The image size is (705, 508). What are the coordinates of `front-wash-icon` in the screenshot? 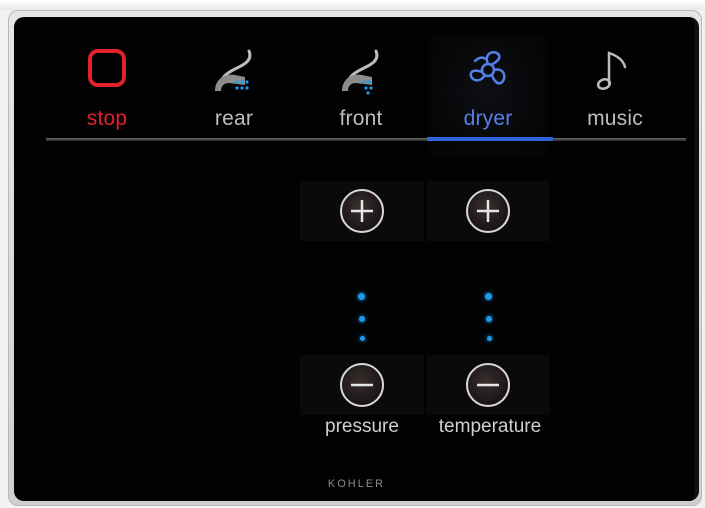 It's located at (360, 72).